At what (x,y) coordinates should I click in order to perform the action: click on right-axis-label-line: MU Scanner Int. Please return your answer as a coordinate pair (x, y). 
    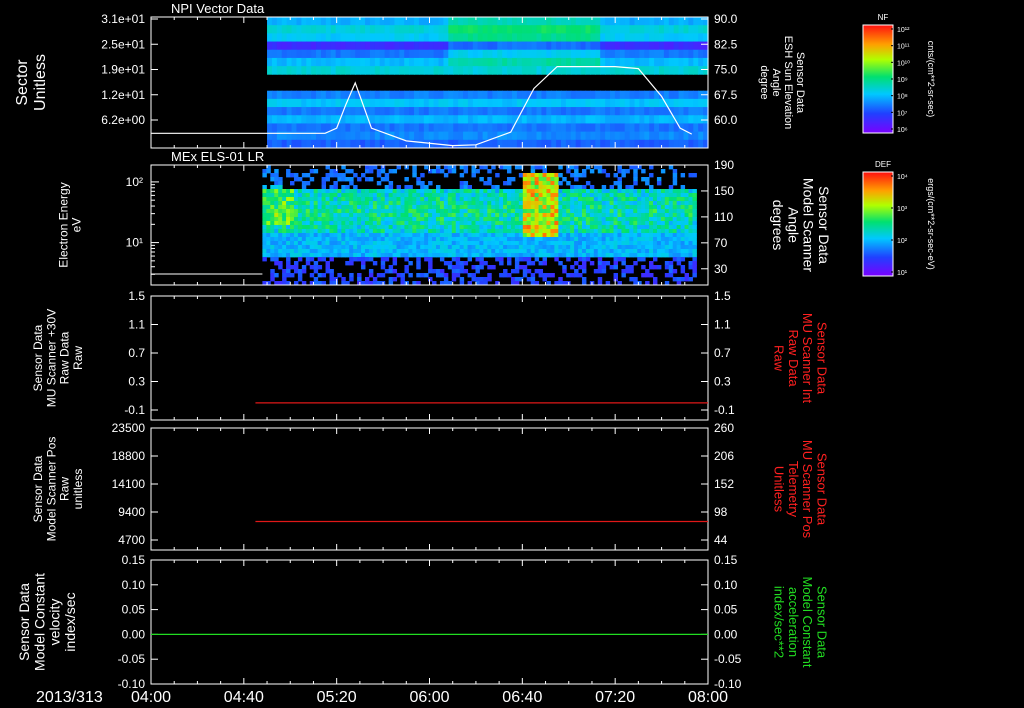
    Looking at the image, I should click on (807, 358).